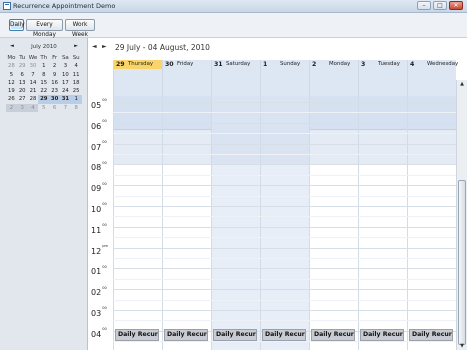 This screenshot has width=467, height=350. I want to click on title-bar: Recurrence Appointment Demo – □ ✕, so click(233, 6).